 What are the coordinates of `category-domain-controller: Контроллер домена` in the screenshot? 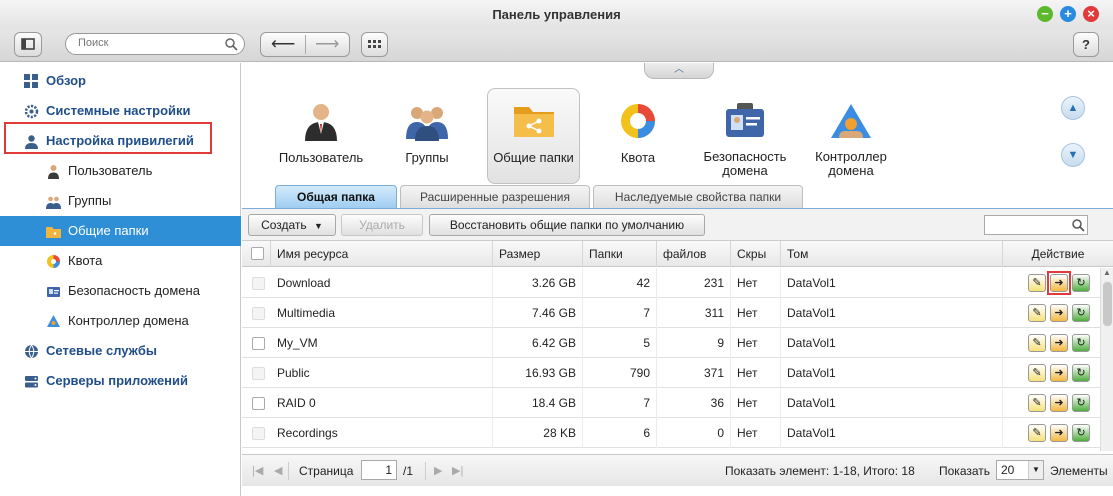 It's located at (851, 140).